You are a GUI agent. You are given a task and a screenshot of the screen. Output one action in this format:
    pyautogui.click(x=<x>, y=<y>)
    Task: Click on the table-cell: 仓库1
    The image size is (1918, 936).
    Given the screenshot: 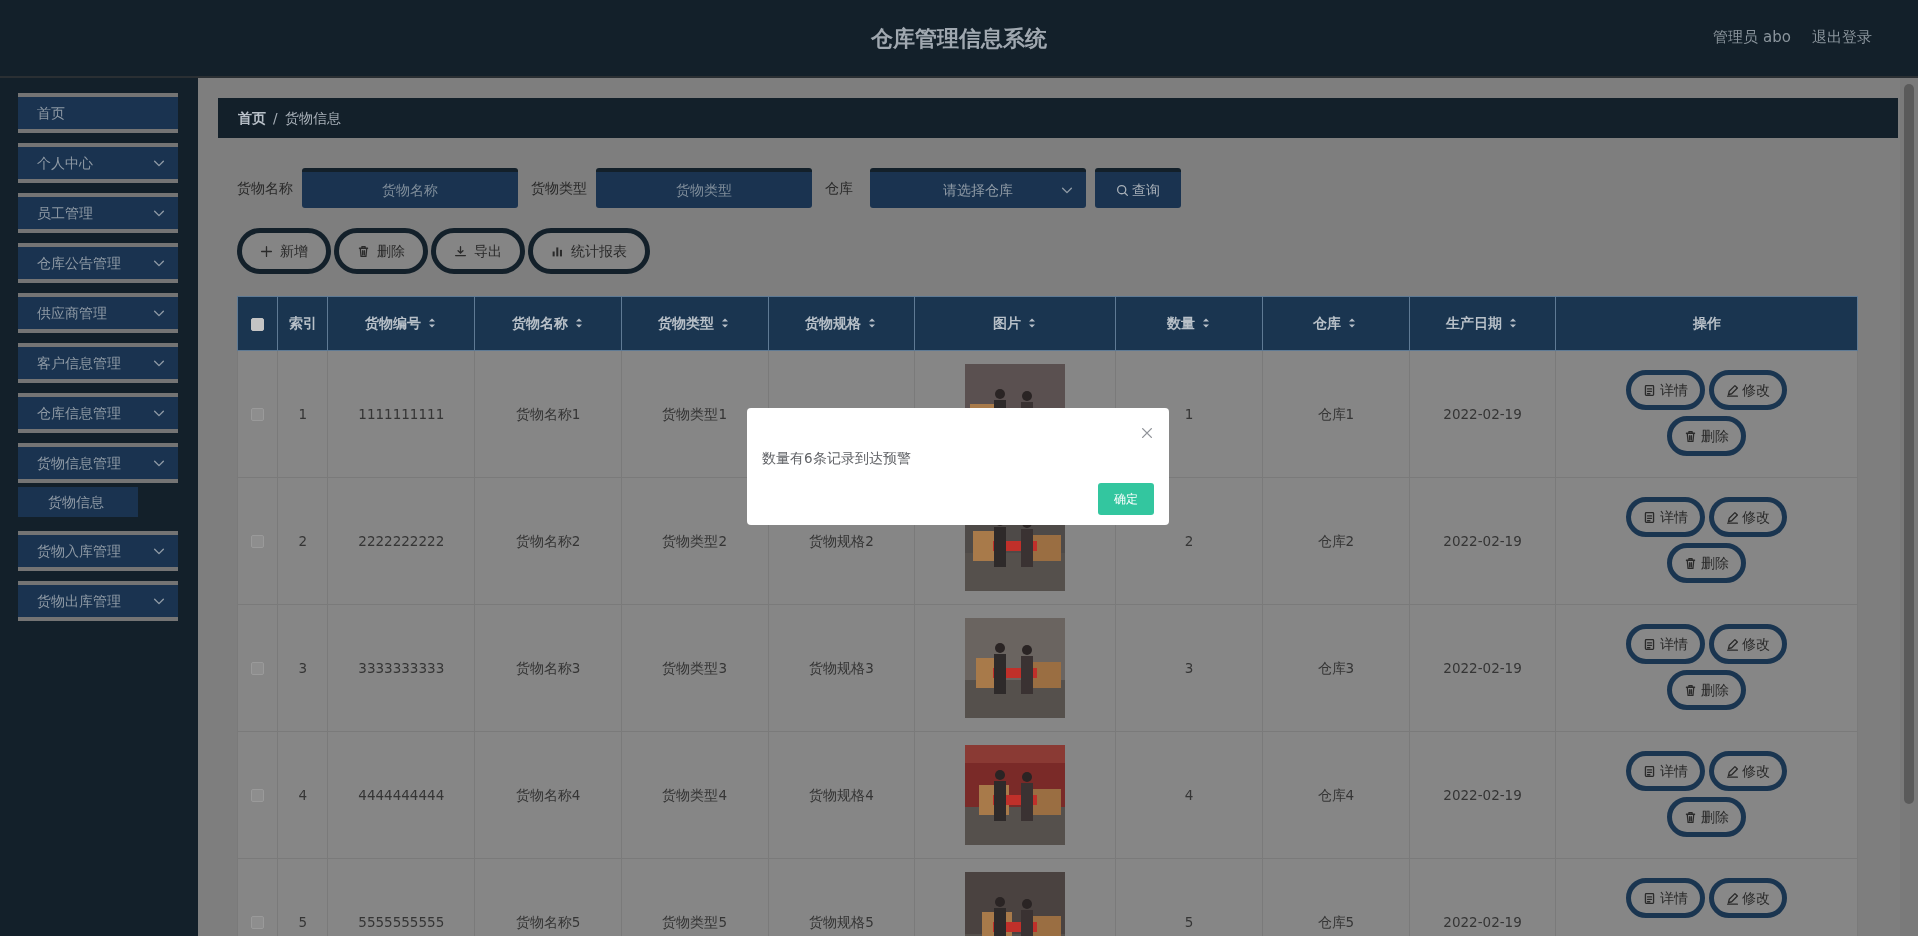 What is the action you would take?
    pyautogui.click(x=1336, y=413)
    